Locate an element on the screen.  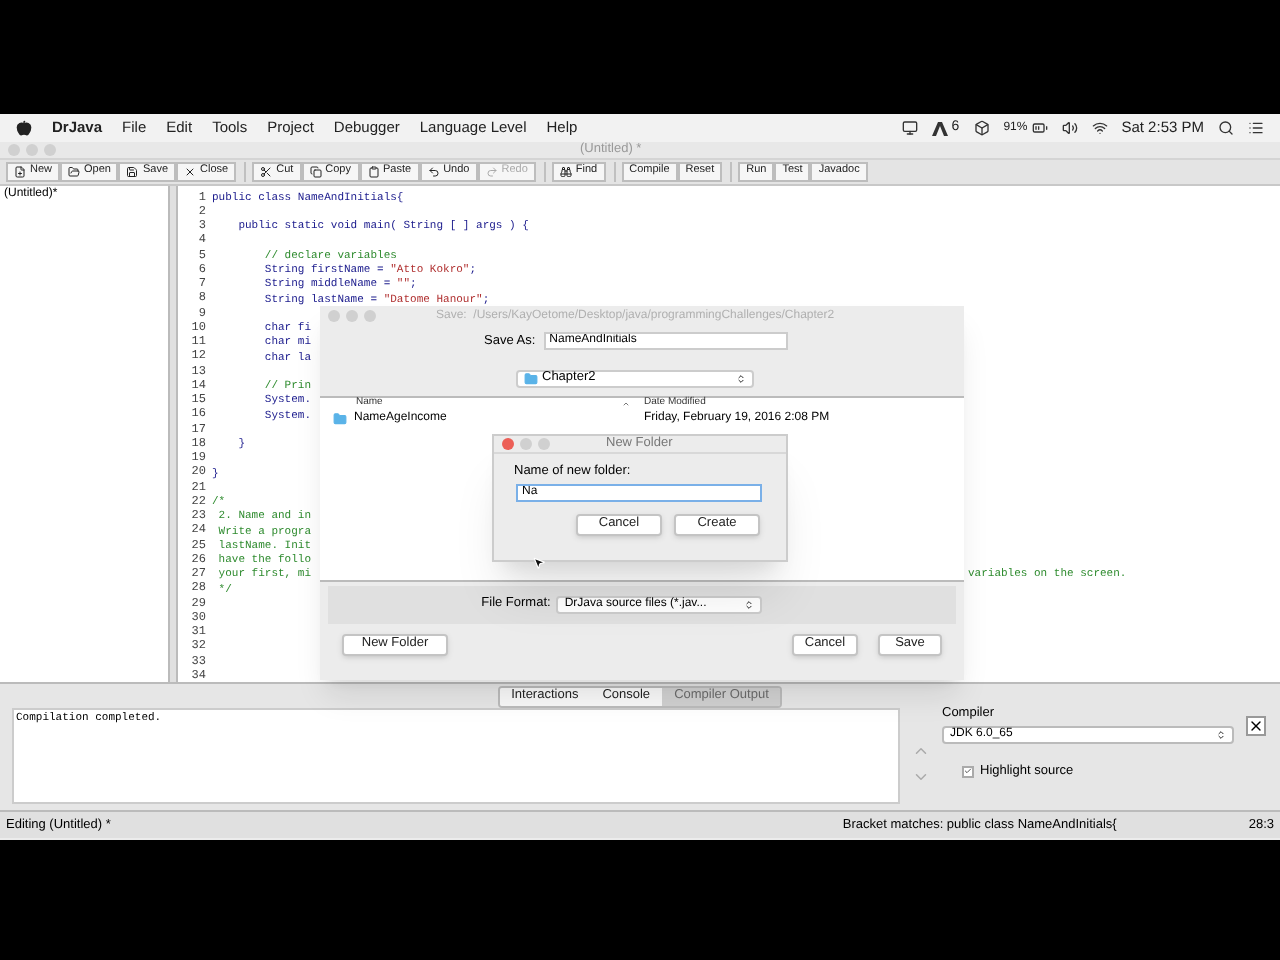
checkbox is located at coordinates (968, 771).